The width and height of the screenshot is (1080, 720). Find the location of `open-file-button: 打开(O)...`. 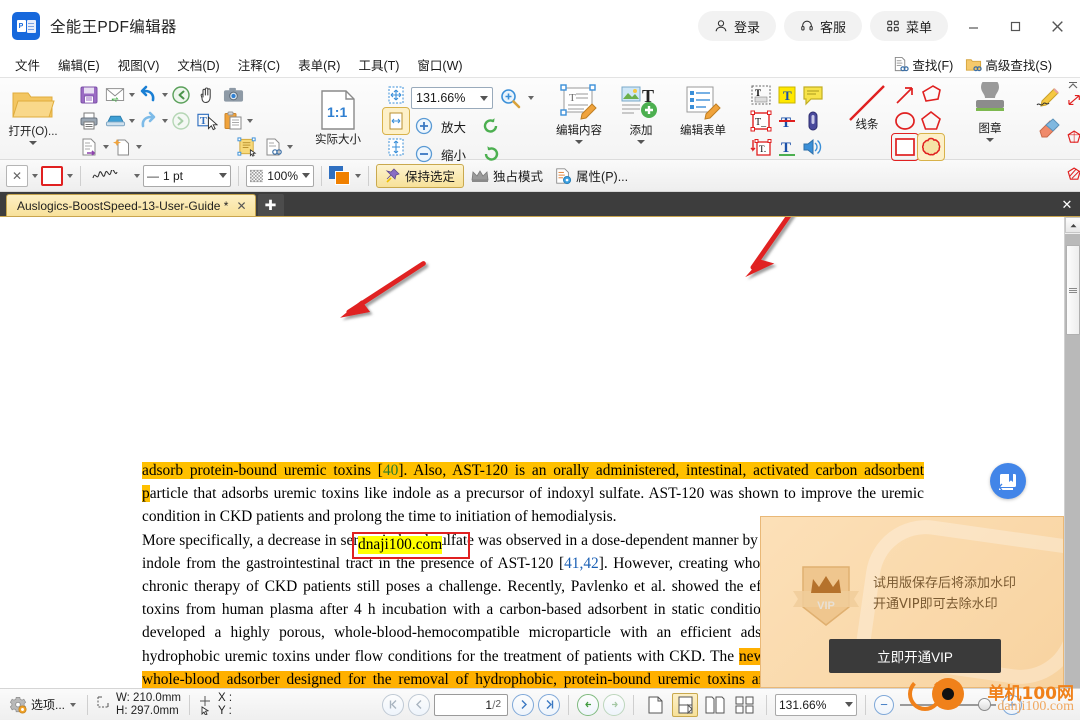

open-file-button: 打开(O)... is located at coordinates (33, 113).